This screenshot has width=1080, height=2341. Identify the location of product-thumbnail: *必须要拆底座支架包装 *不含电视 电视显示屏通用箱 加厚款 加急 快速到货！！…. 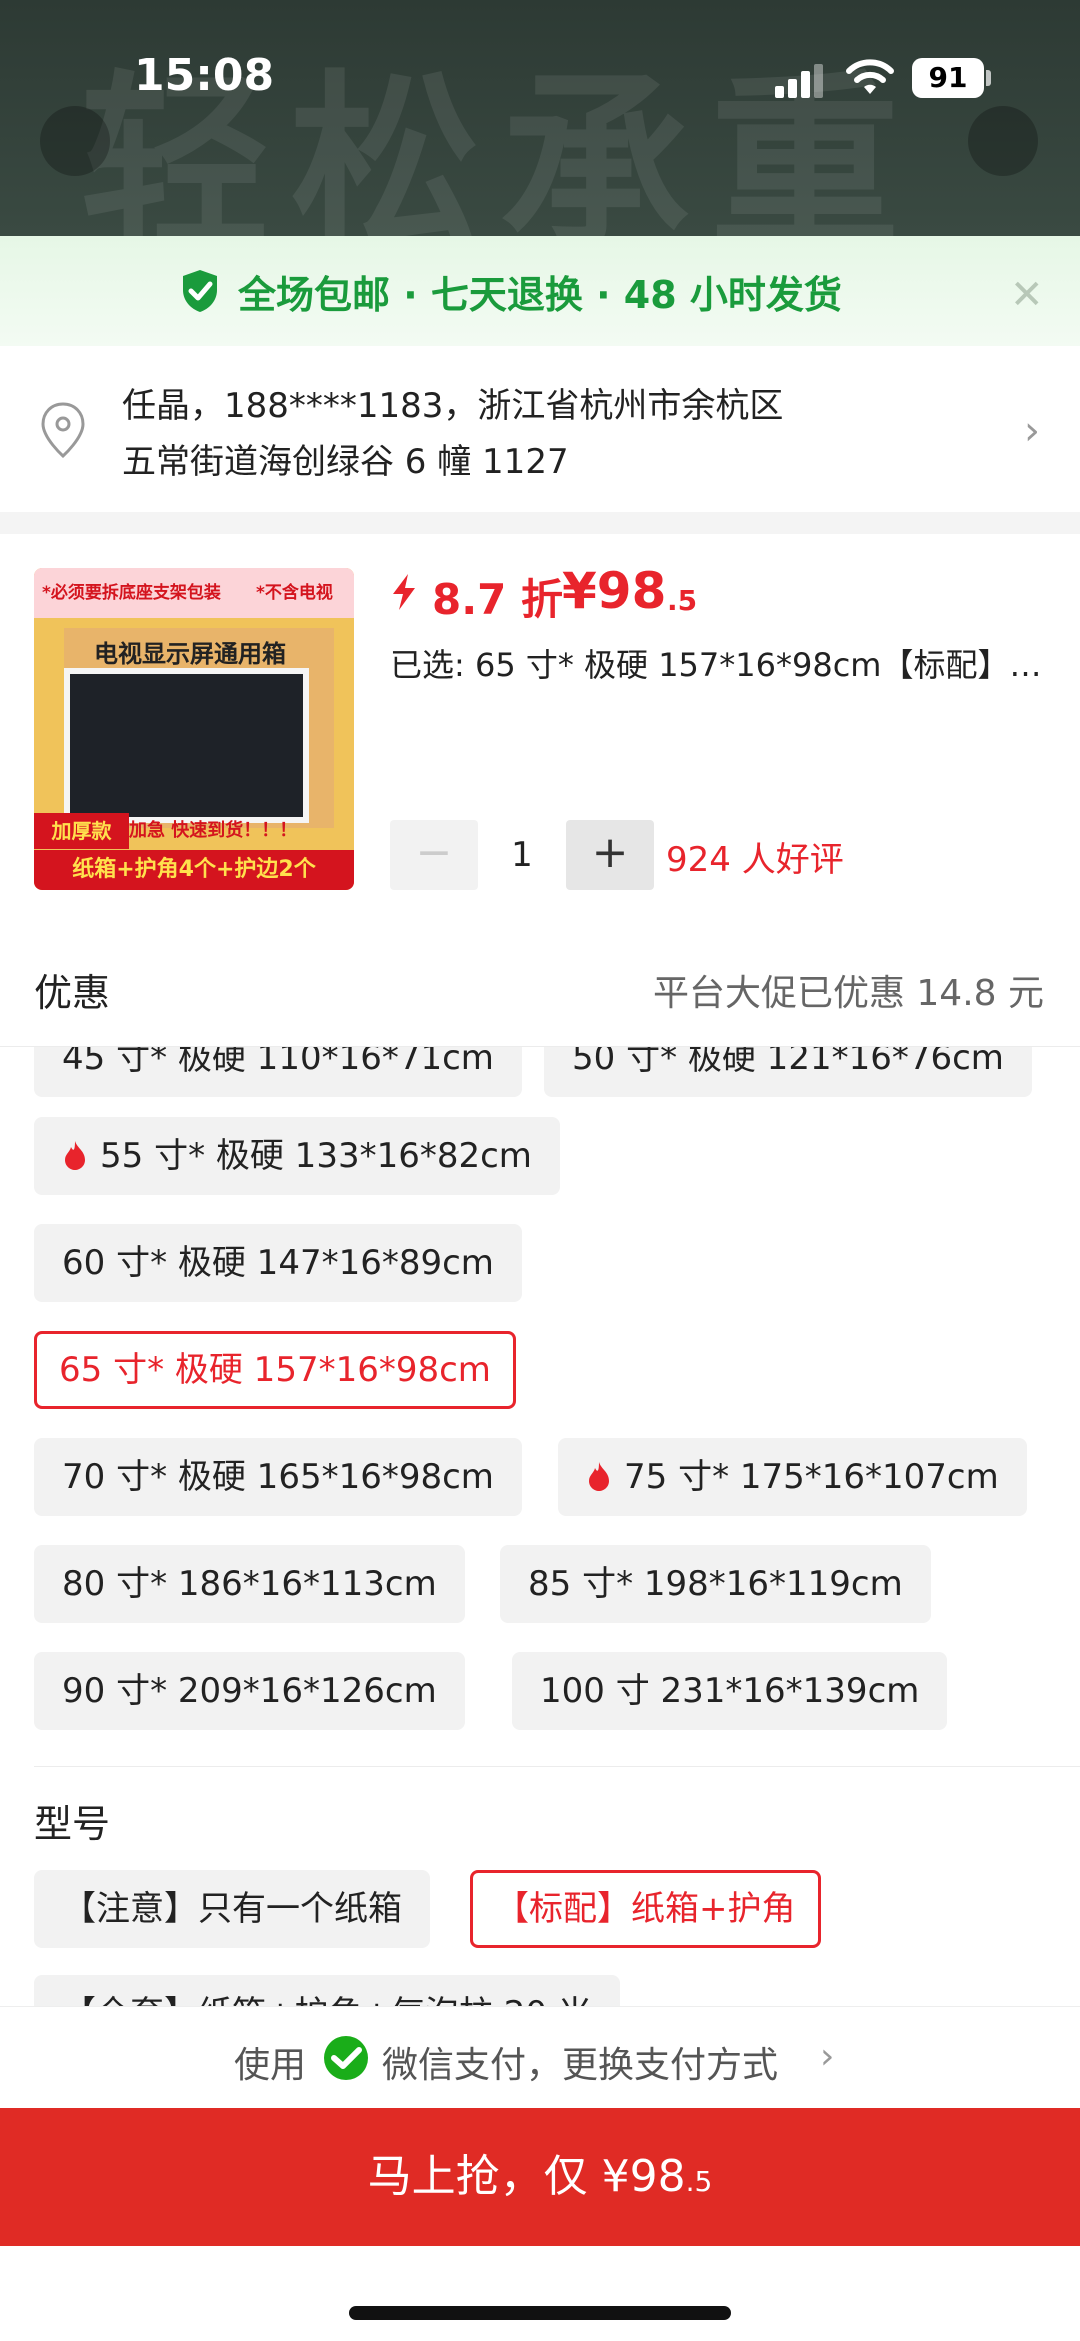
(194, 729).